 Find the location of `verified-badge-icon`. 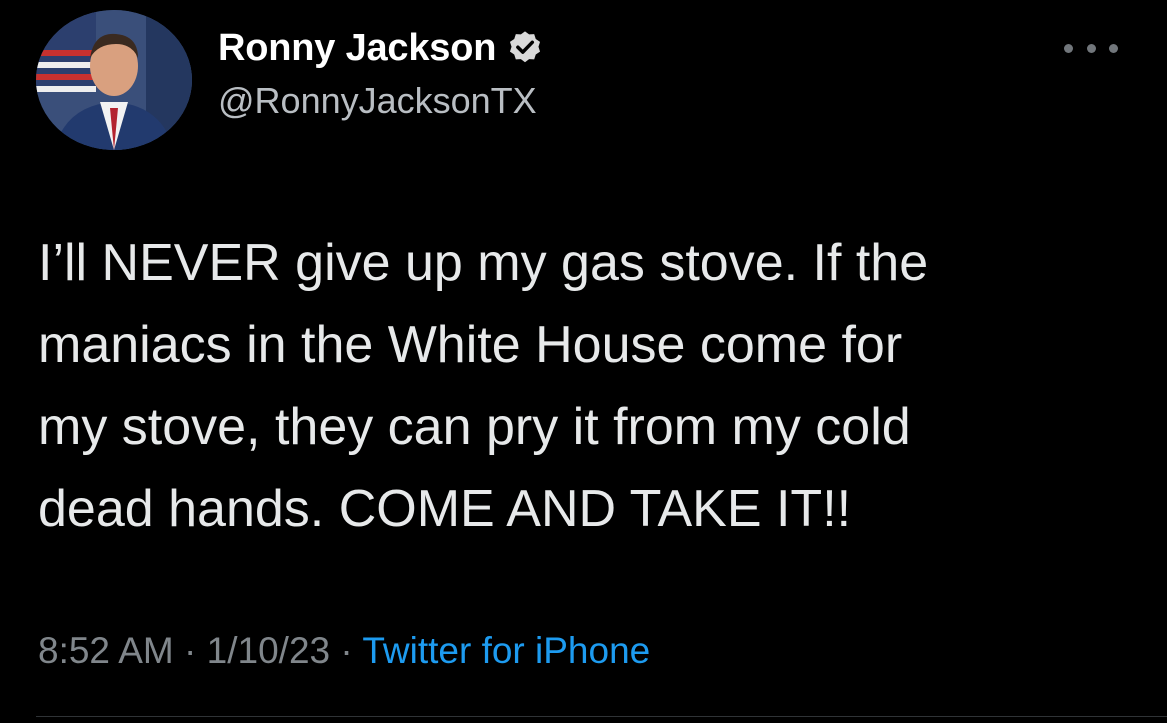

verified-badge-icon is located at coordinates (525, 48).